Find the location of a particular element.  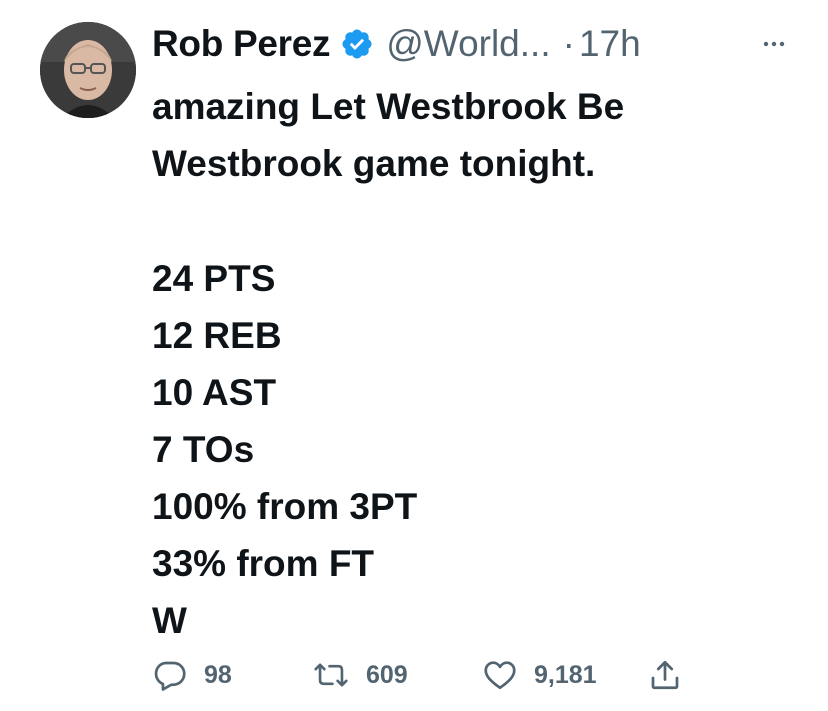

tweet-text-line: Westbrook game tonight. is located at coordinates (374, 163).